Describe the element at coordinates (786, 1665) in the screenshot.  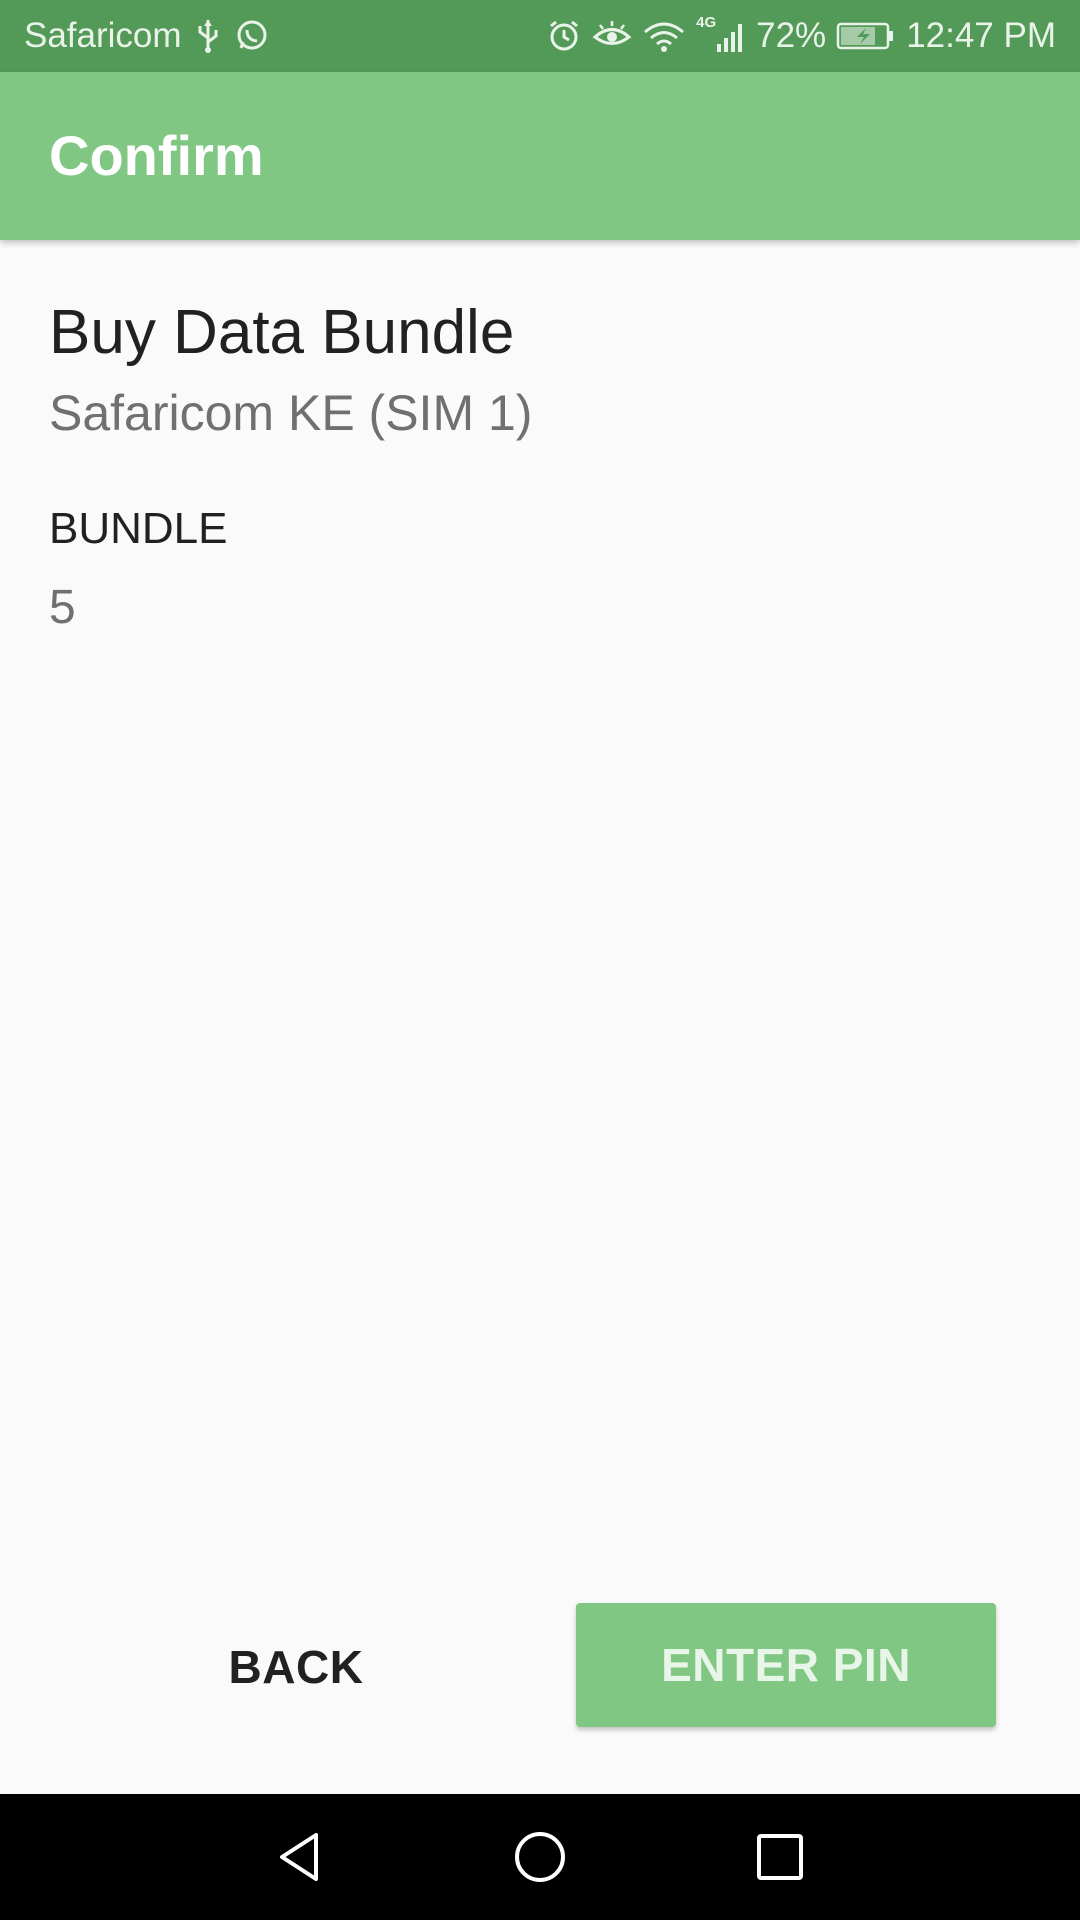
I see `enter-pin-button: ENTER PIN` at that location.